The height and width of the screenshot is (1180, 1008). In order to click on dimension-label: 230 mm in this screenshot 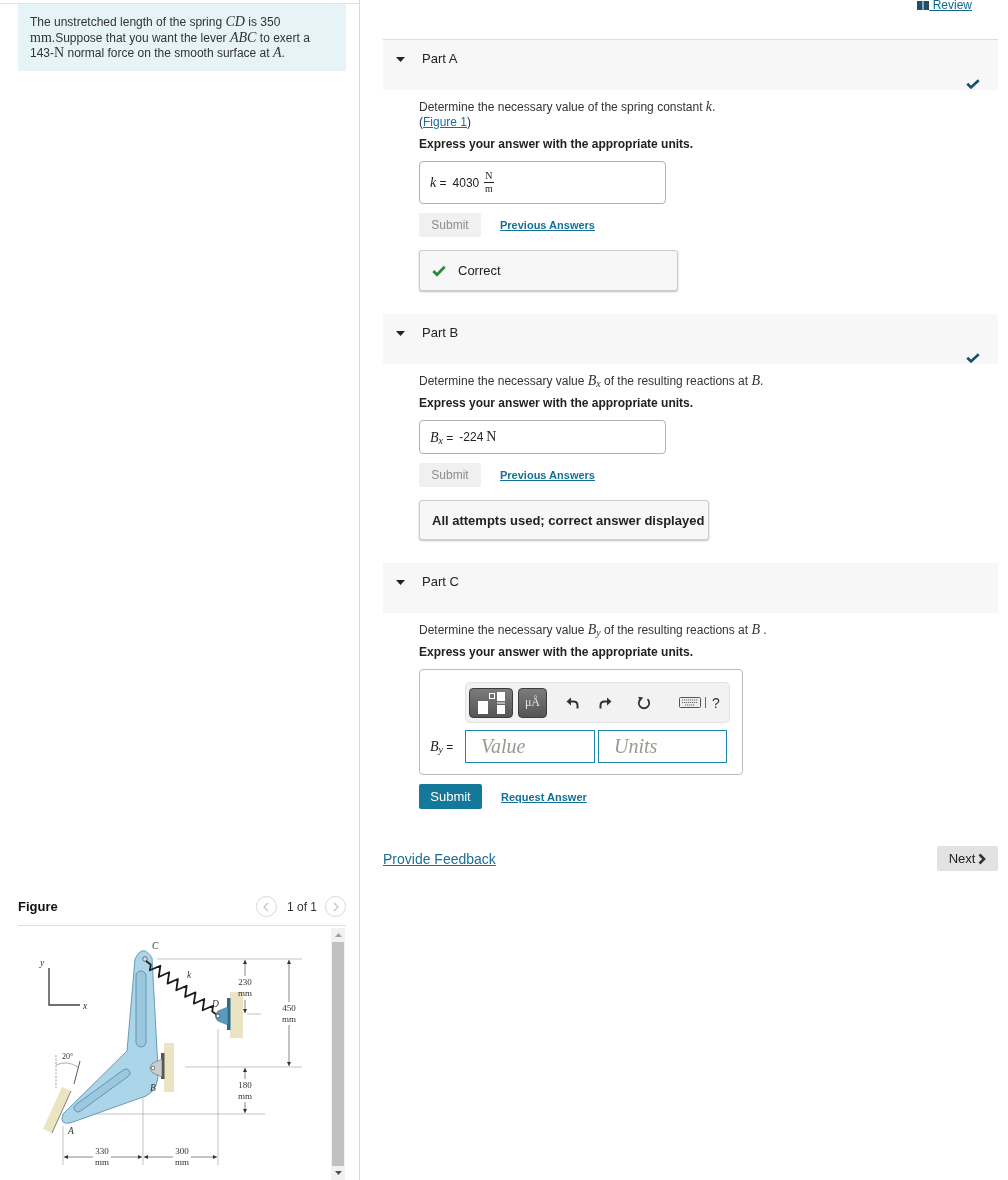, I will do `click(245, 987)`.